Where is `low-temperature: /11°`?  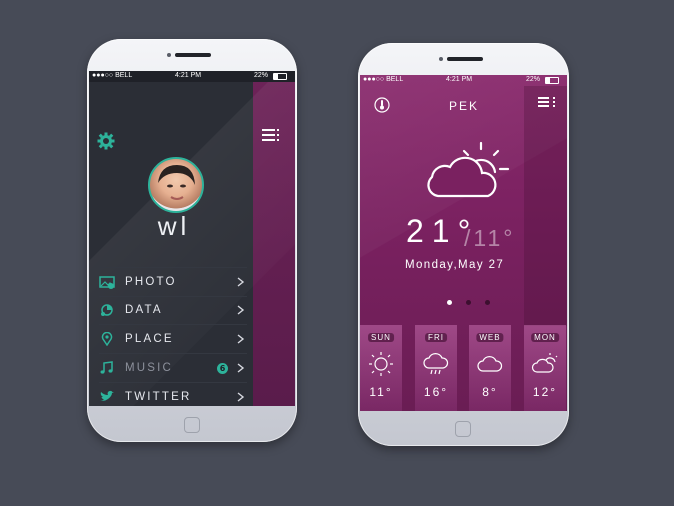
low-temperature: /11° is located at coordinates (490, 238).